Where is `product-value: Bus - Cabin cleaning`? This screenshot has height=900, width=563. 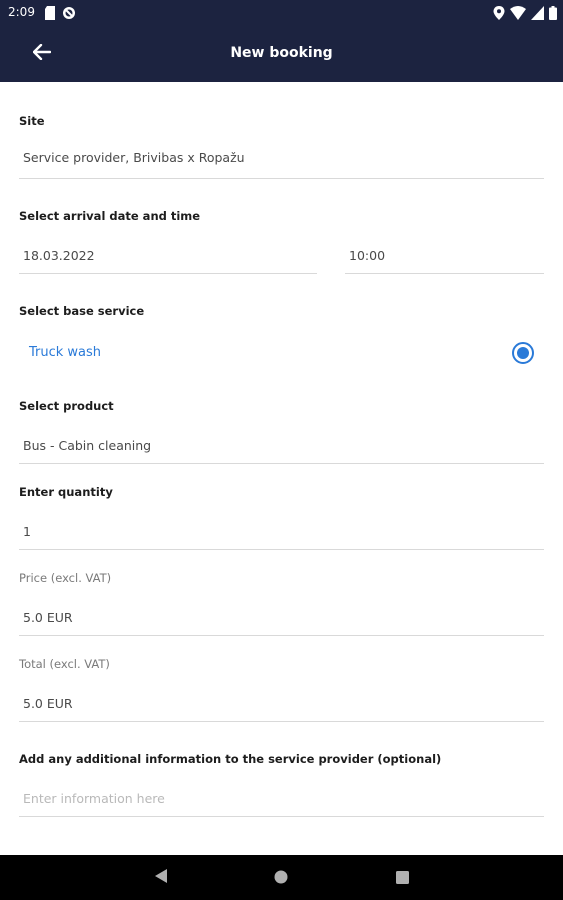 product-value: Bus - Cabin cleaning is located at coordinates (87, 445).